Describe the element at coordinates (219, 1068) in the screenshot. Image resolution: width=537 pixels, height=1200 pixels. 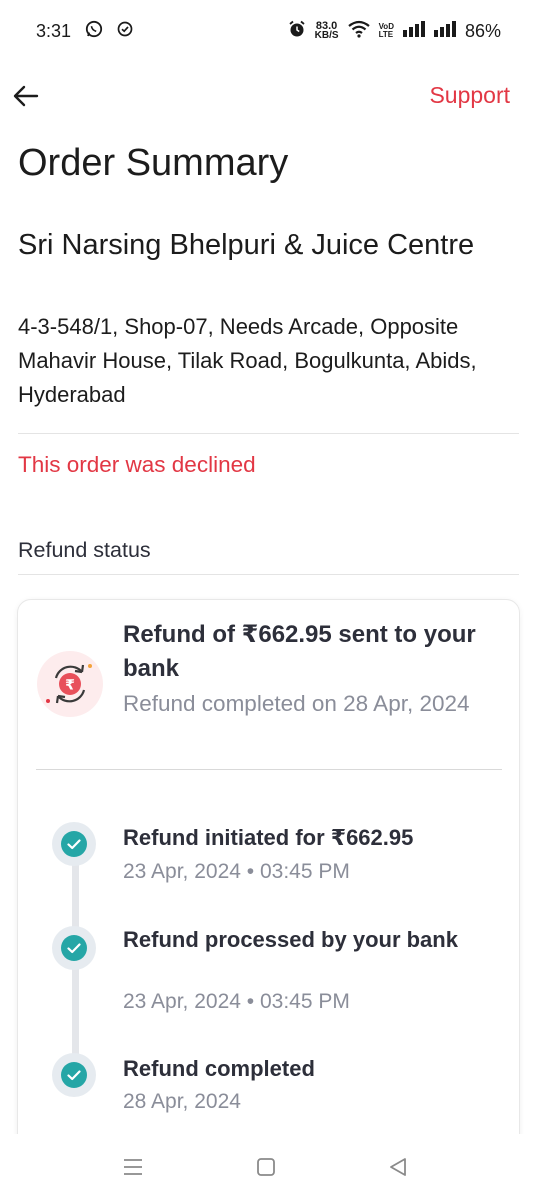
I see `step-title: Refund completed` at that location.